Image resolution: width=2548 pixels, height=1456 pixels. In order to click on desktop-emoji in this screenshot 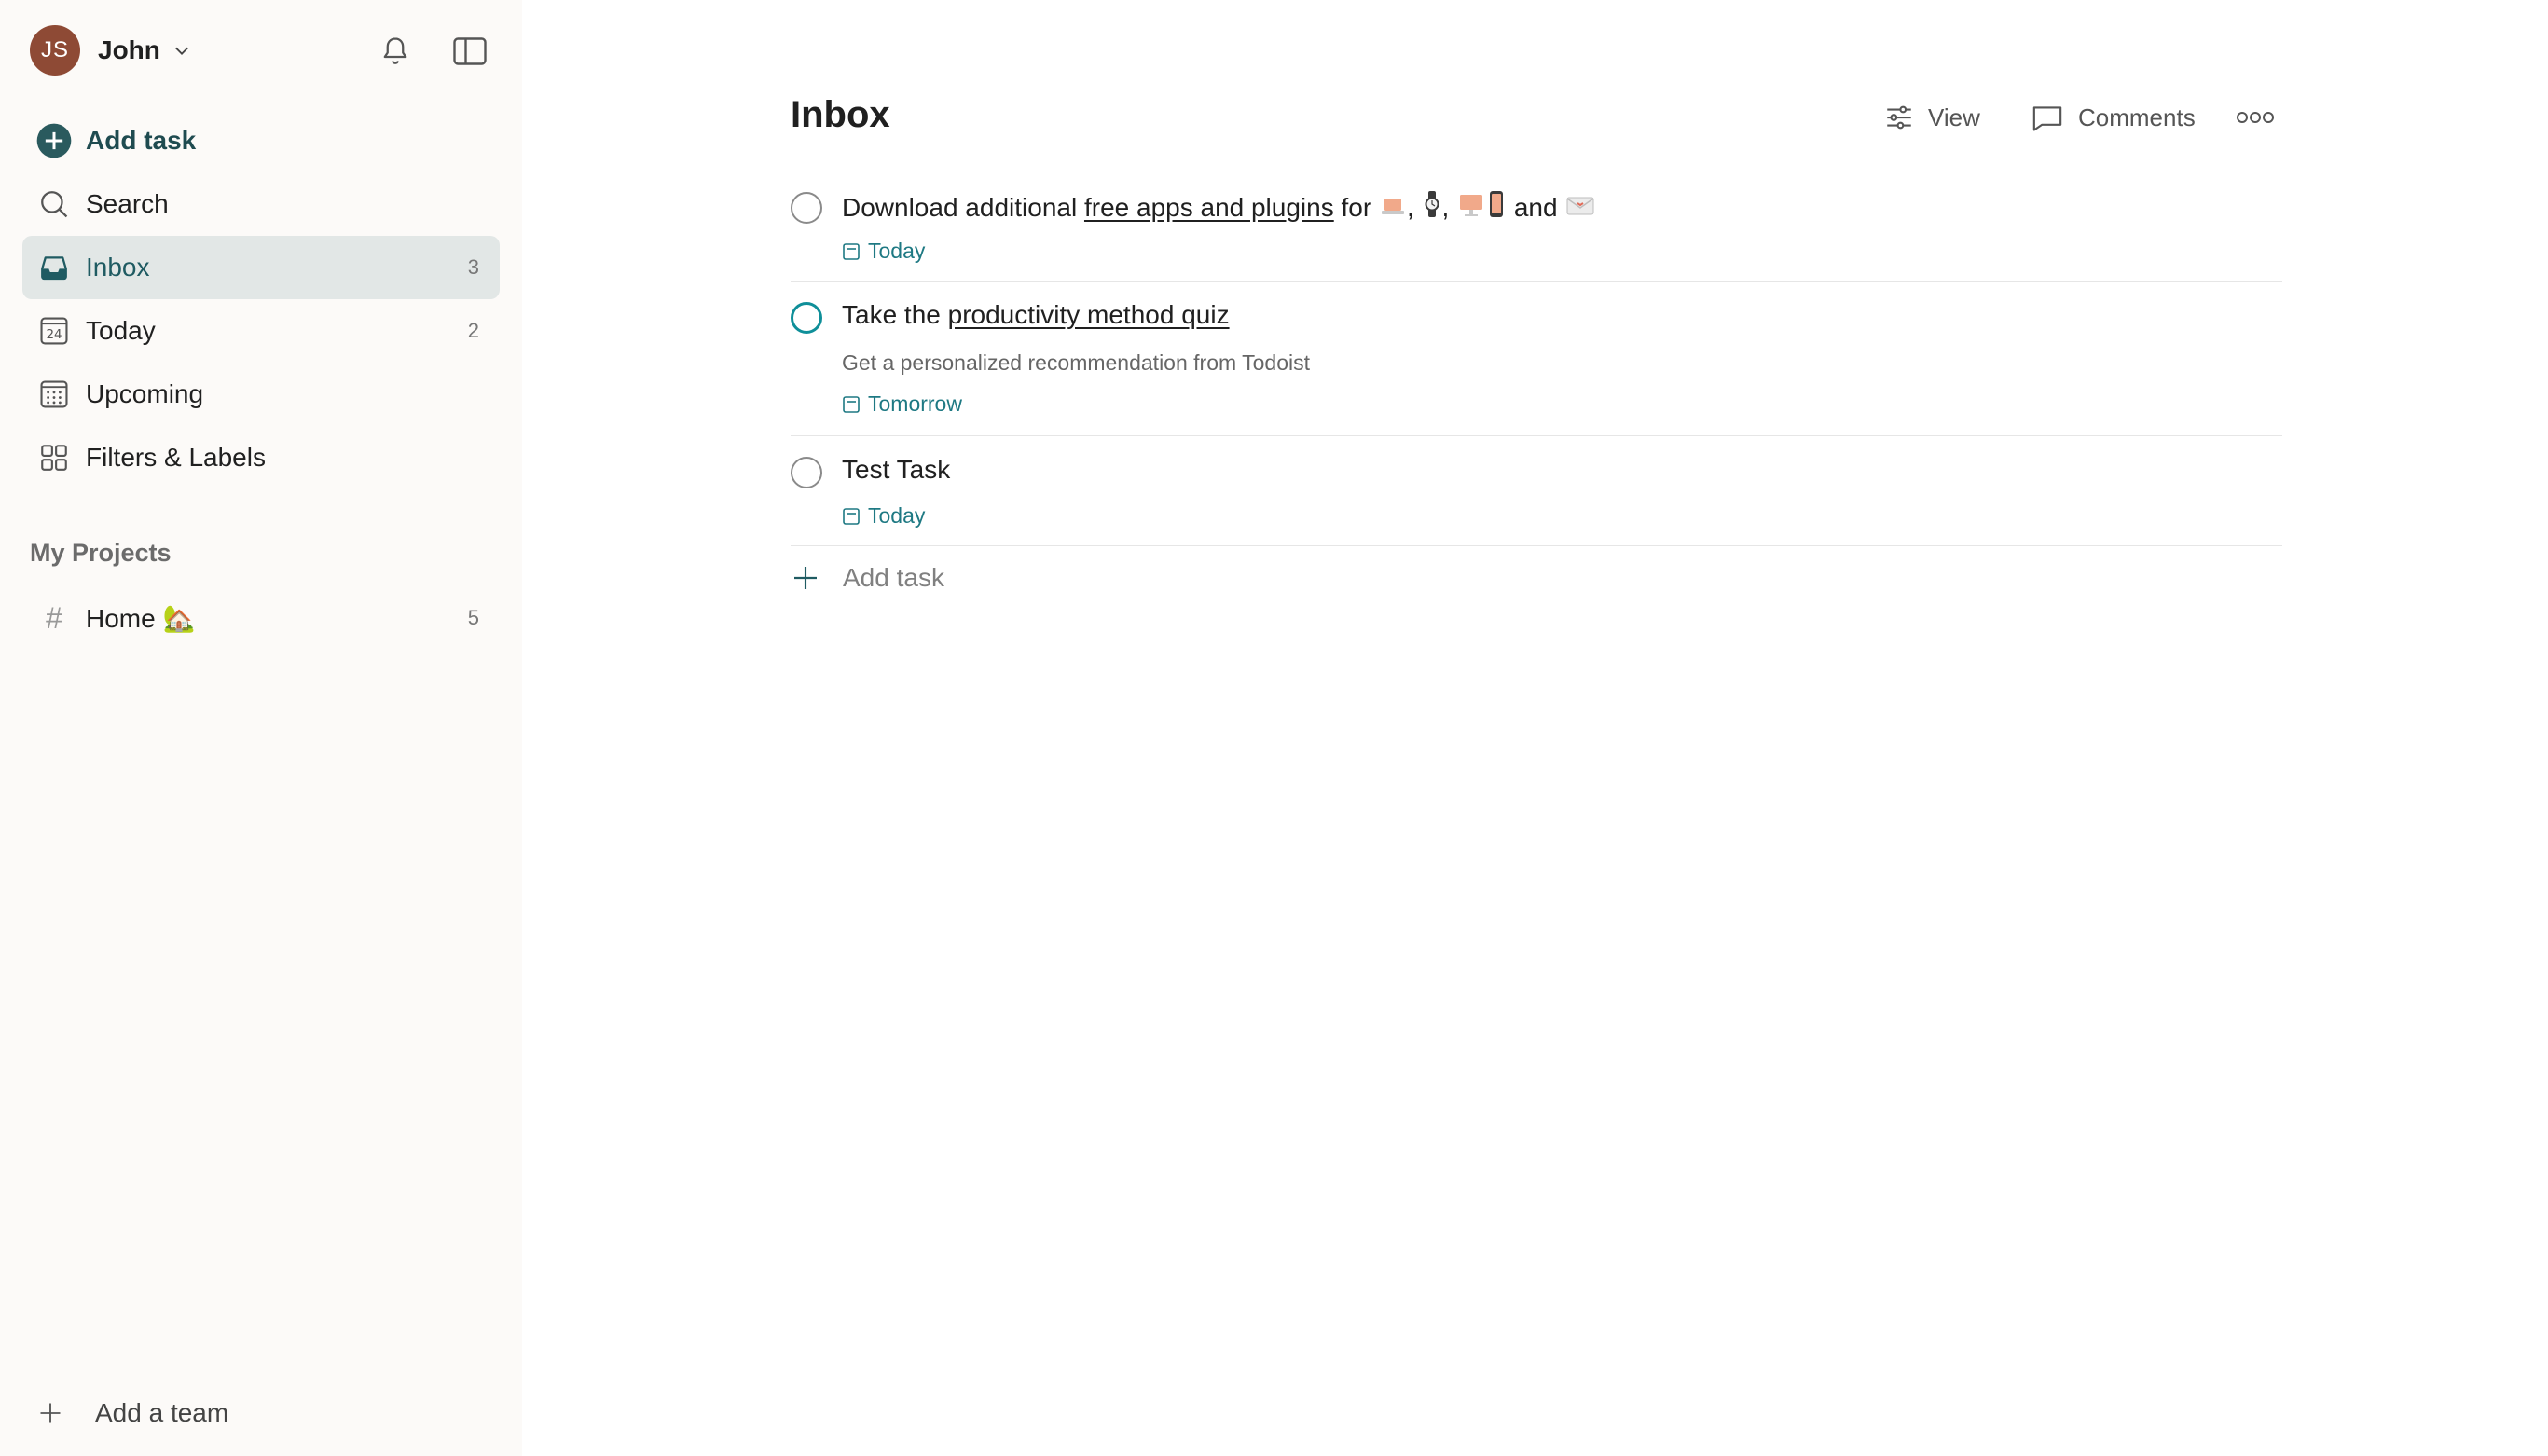, I will do `click(1472, 205)`.